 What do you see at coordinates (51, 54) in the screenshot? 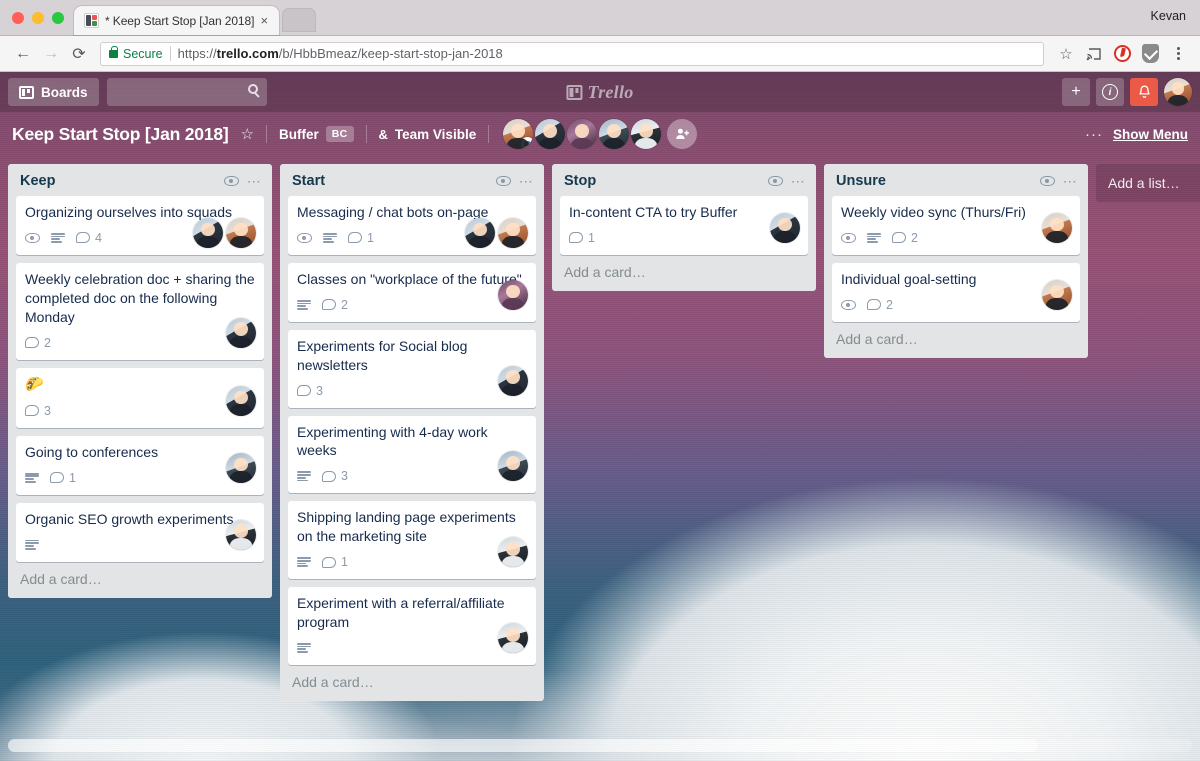
I see `forward-button: →` at bounding box center [51, 54].